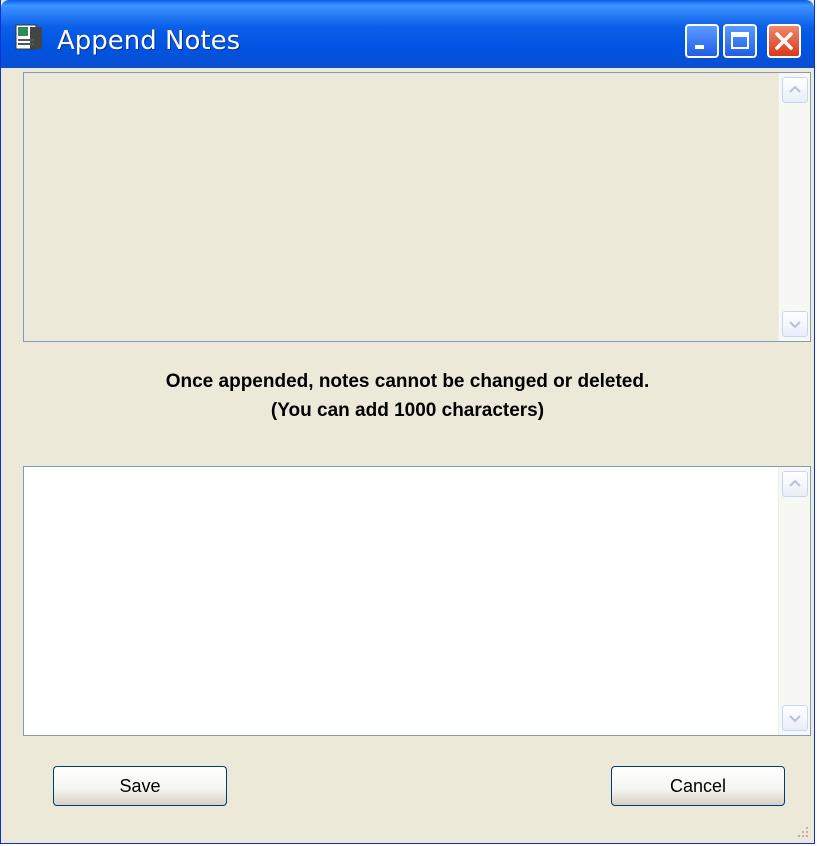  Describe the element at coordinates (407, 34) in the screenshot. I see `title-bar: Append Notes` at that location.